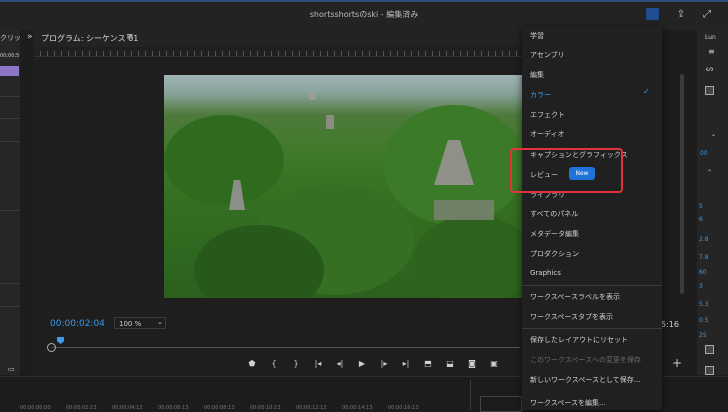  What do you see at coordinates (30, 37) in the screenshot?
I see `expand-icon: »` at bounding box center [30, 37].